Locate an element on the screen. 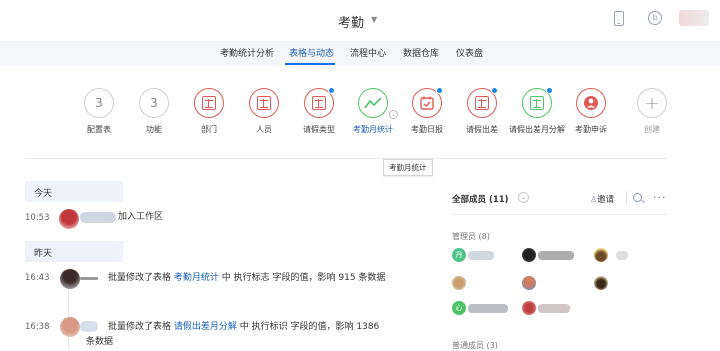 The image size is (720, 351). top-bar: 考勤 ▼ b is located at coordinates (360, 20).